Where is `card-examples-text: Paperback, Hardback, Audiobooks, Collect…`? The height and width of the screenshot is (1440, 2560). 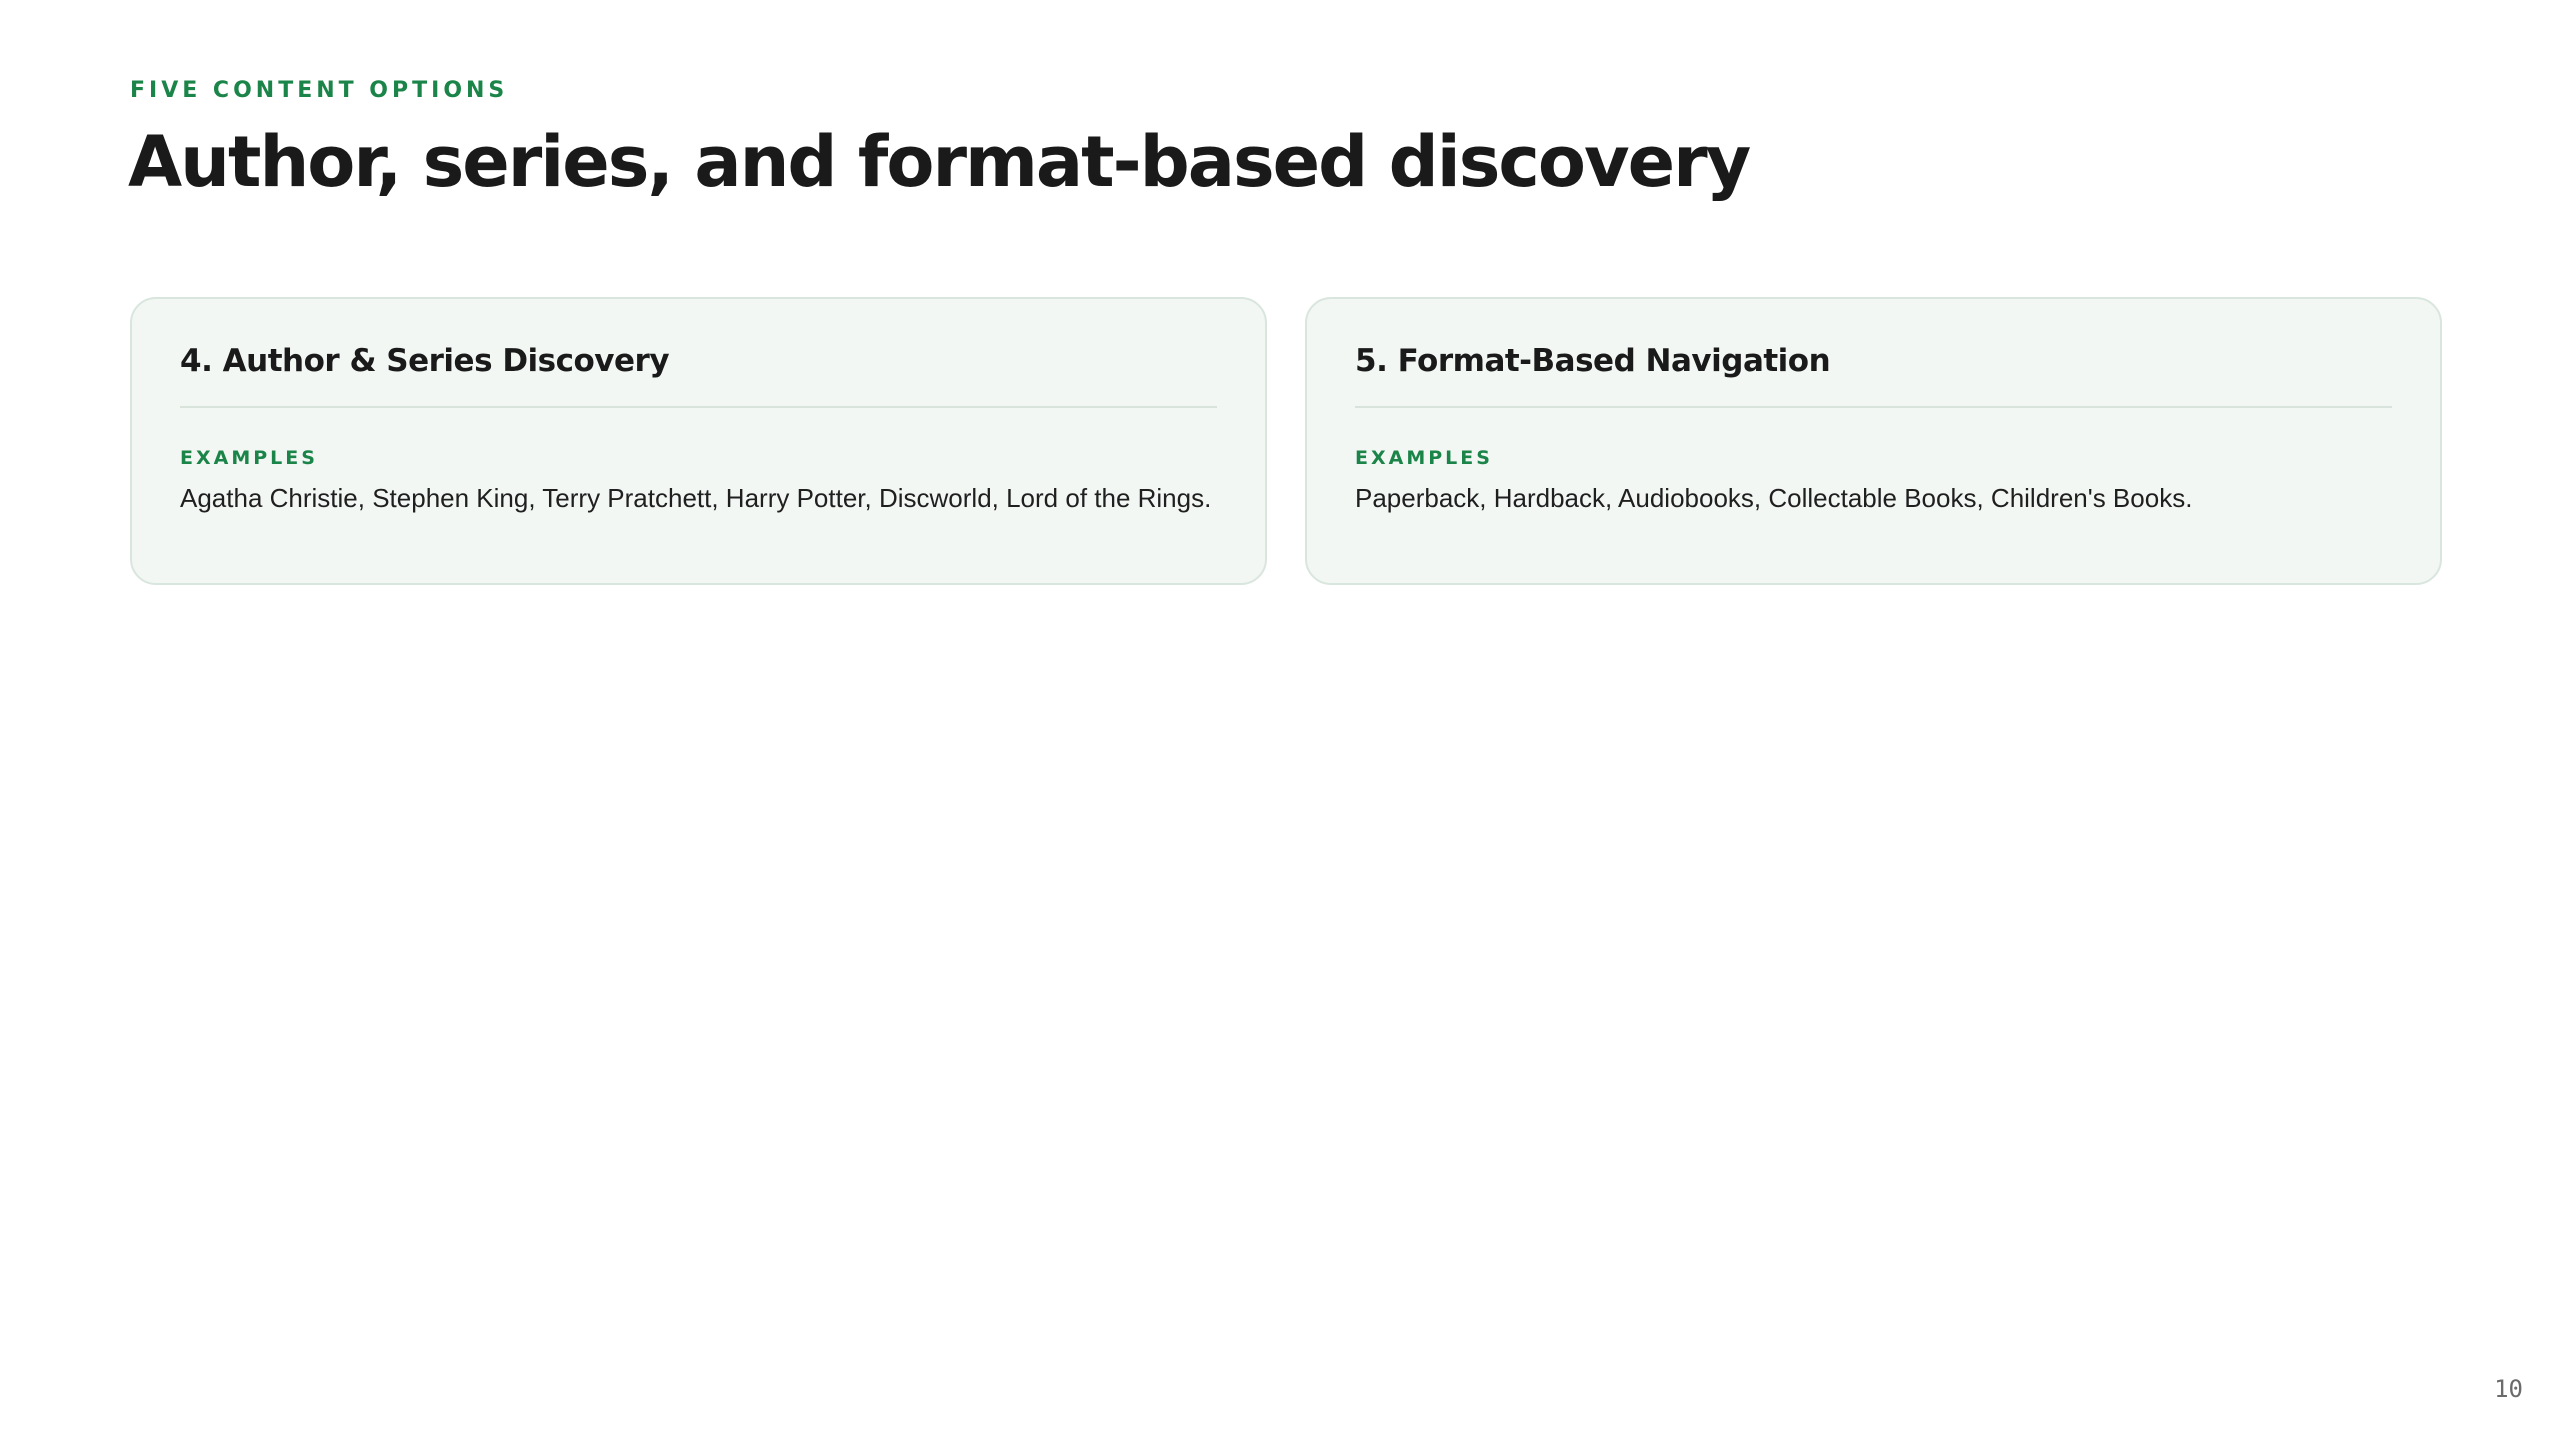 card-examples-text: Paperback, Hardback, Audiobooks, Collect… is located at coordinates (1774, 498).